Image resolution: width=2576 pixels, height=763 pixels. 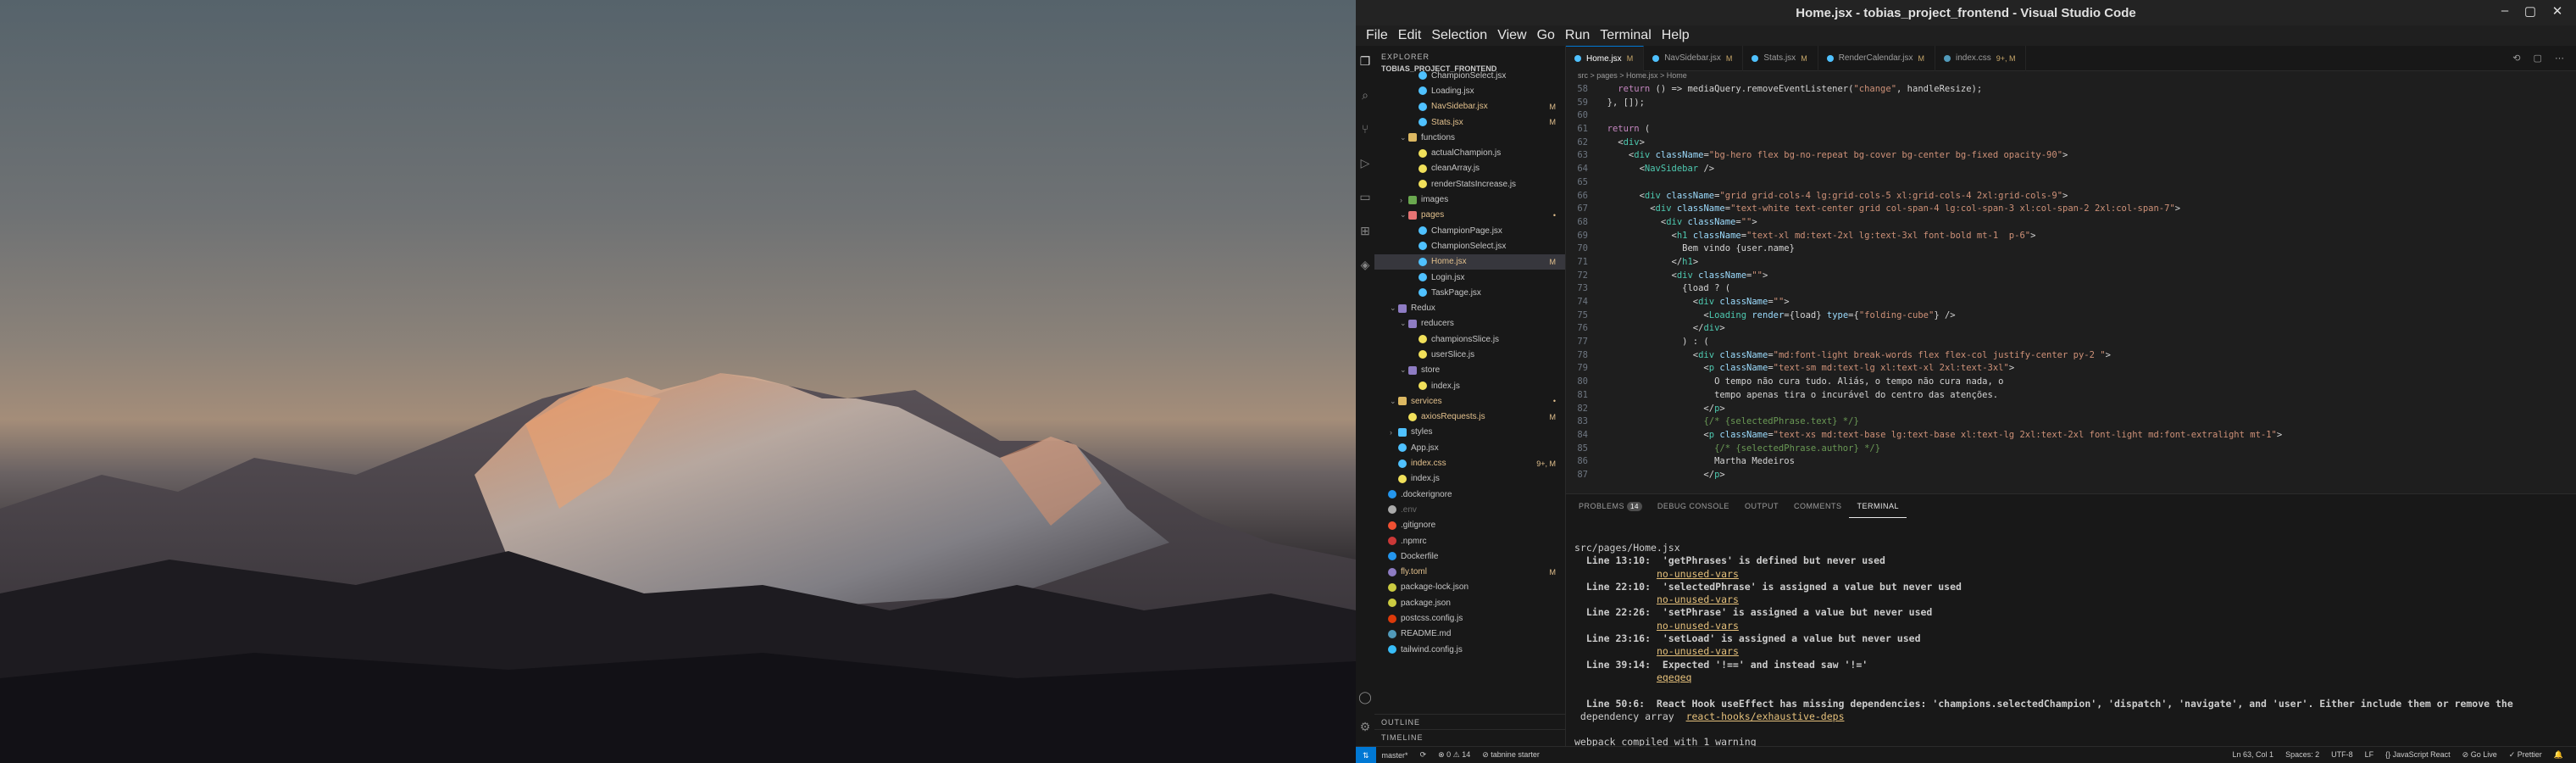 I want to click on tree-file: championsSlice.js, so click(x=1469, y=339).